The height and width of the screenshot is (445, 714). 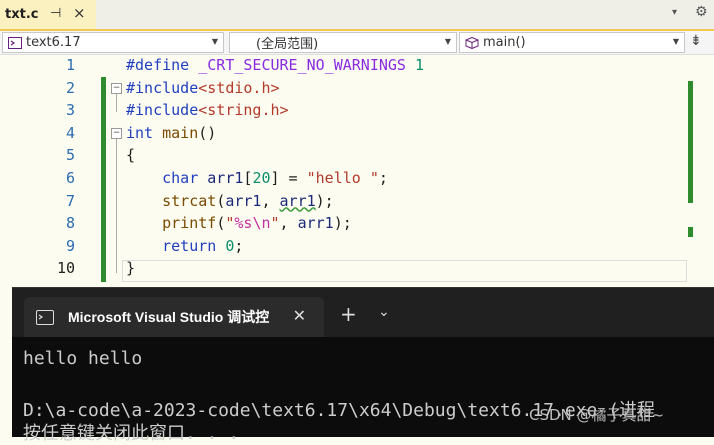 I want to click on code-line: {, so click(x=130, y=155).